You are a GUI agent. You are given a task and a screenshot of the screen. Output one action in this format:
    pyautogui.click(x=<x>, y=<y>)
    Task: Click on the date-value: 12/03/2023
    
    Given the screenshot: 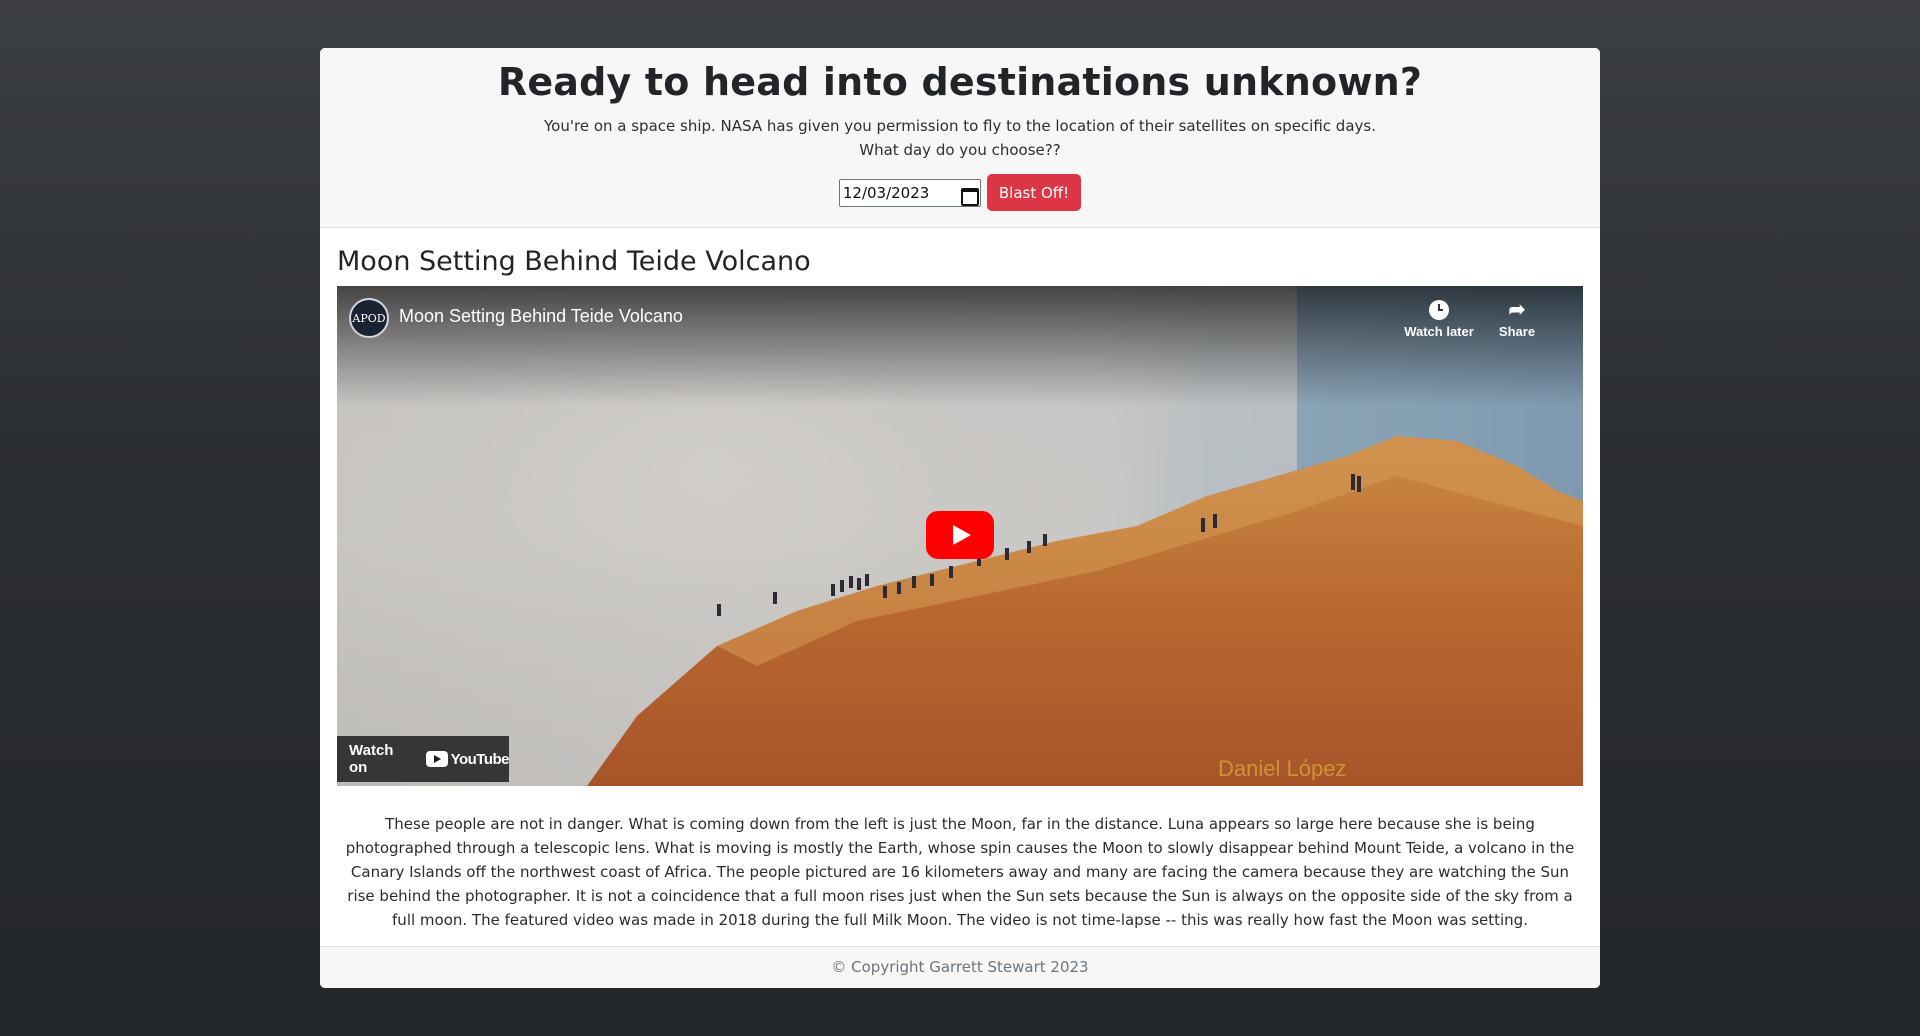 What is the action you would take?
    pyautogui.click(x=886, y=192)
    